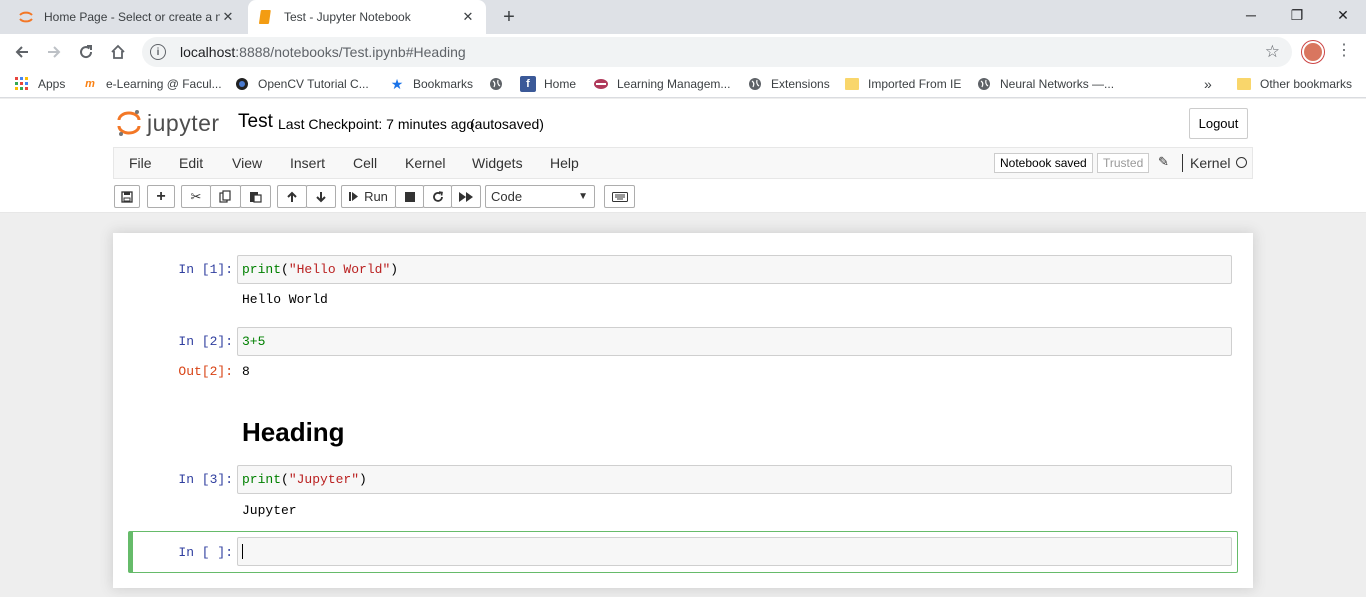 The image size is (1366, 597). I want to click on back-arrow-icon, so click(22, 52).